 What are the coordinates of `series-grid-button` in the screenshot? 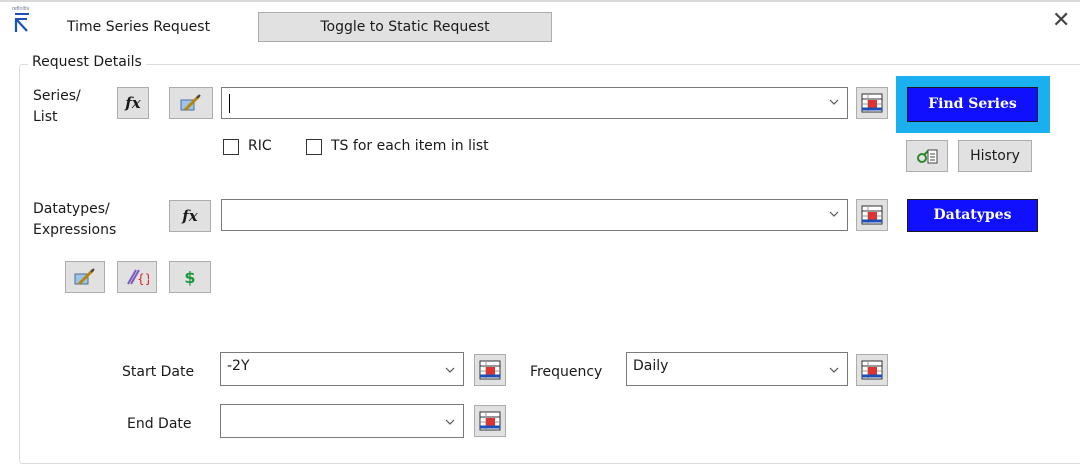 It's located at (872, 103).